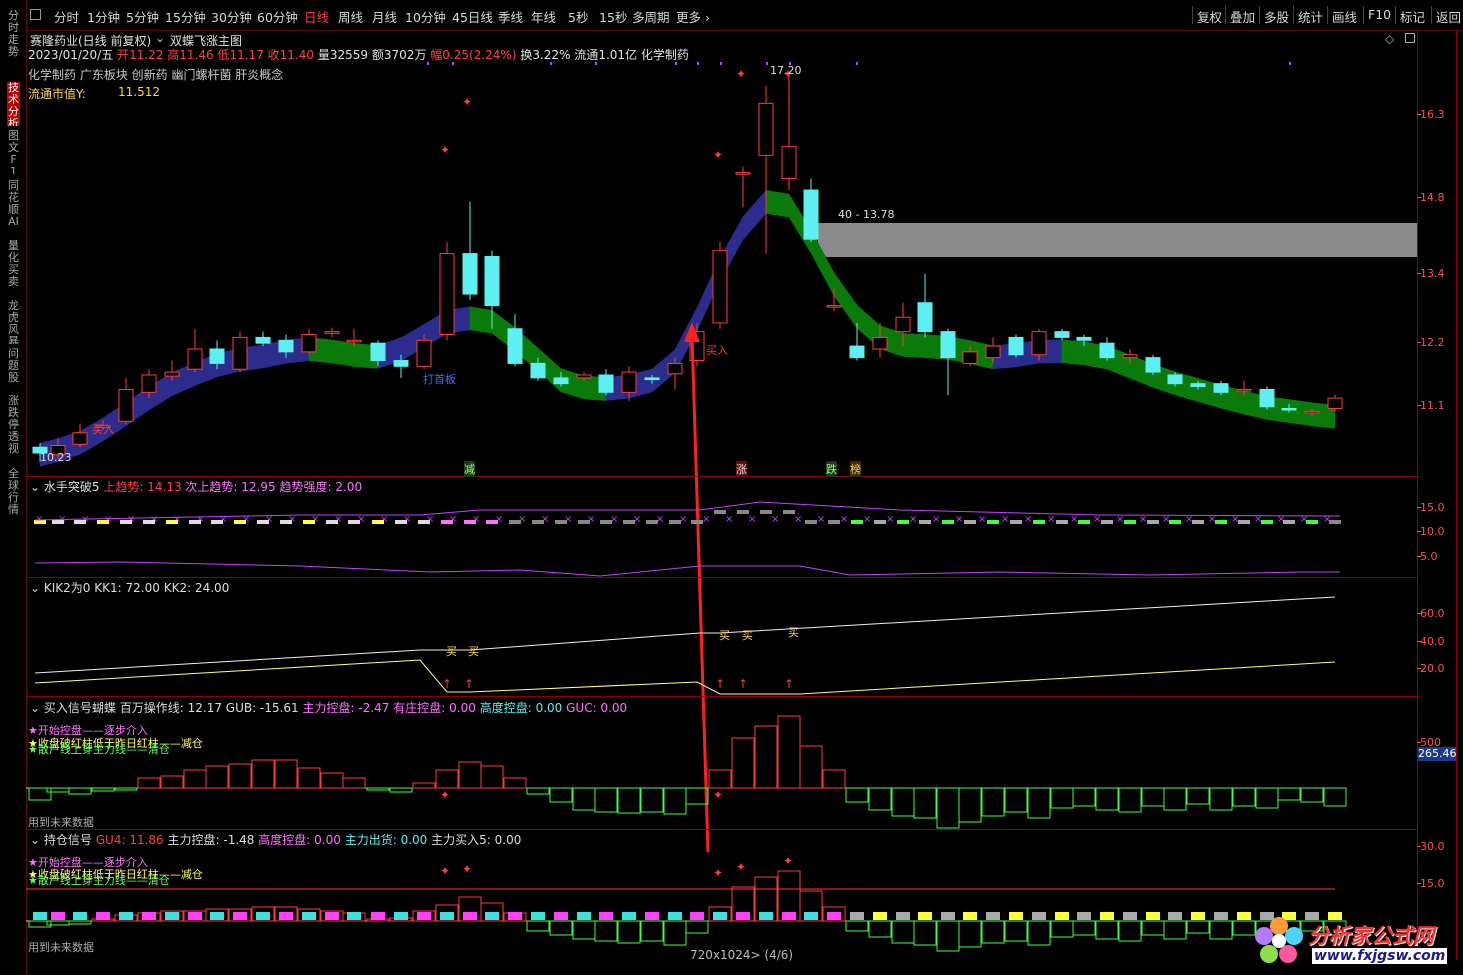  What do you see at coordinates (123, 55) in the screenshot?
I see `open-label: 开` at bounding box center [123, 55].